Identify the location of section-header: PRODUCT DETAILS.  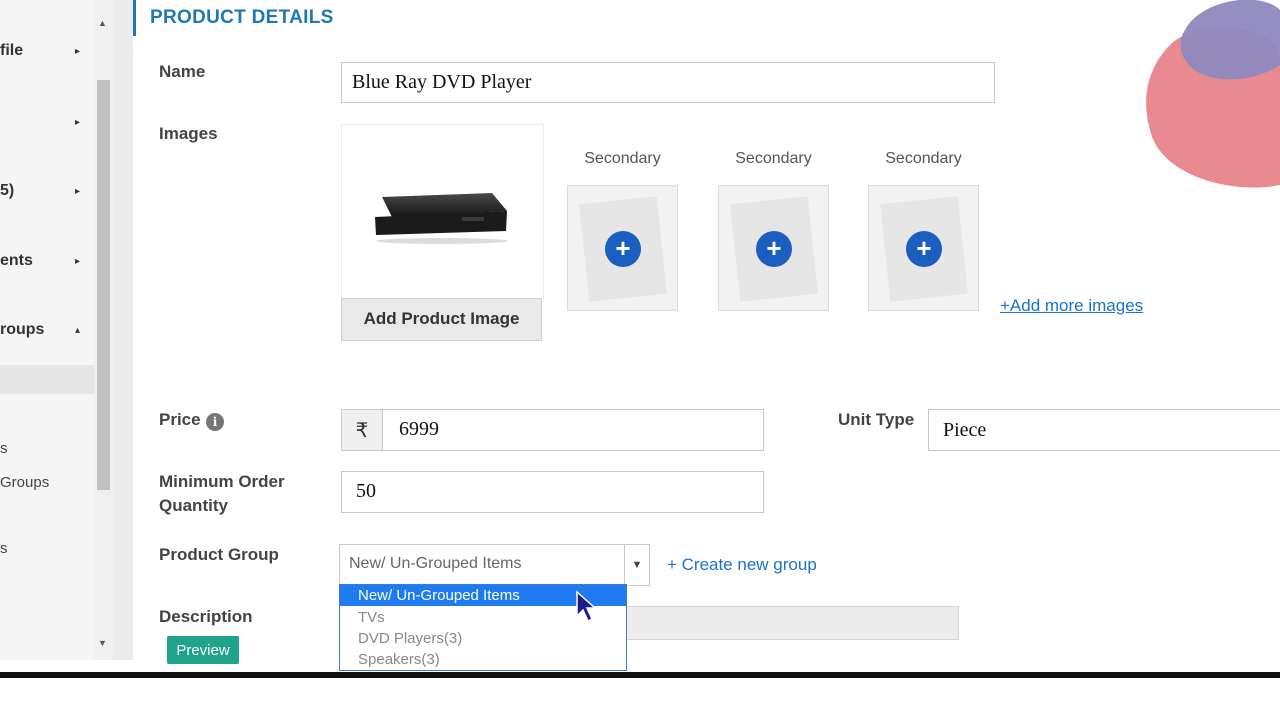
(706, 18).